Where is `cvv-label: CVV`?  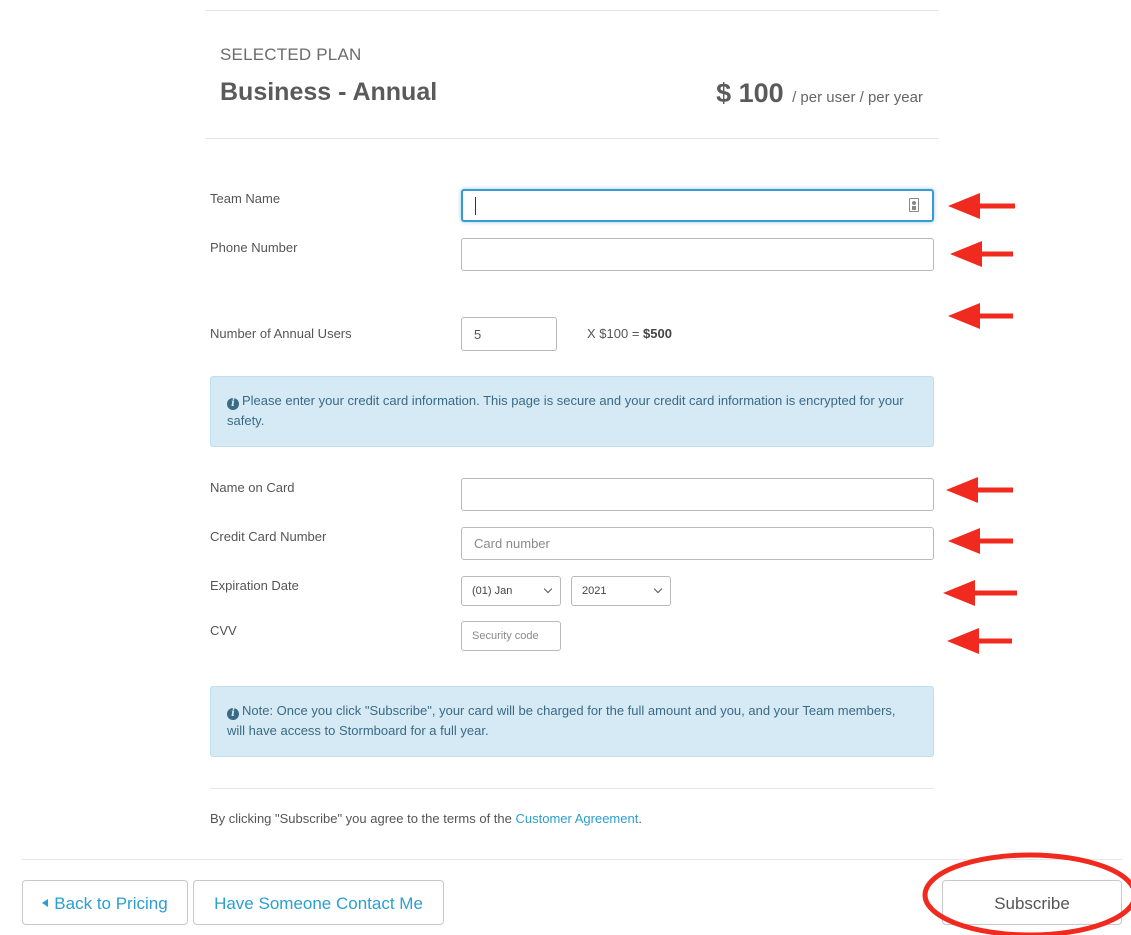
cvv-label: CVV is located at coordinates (223, 630).